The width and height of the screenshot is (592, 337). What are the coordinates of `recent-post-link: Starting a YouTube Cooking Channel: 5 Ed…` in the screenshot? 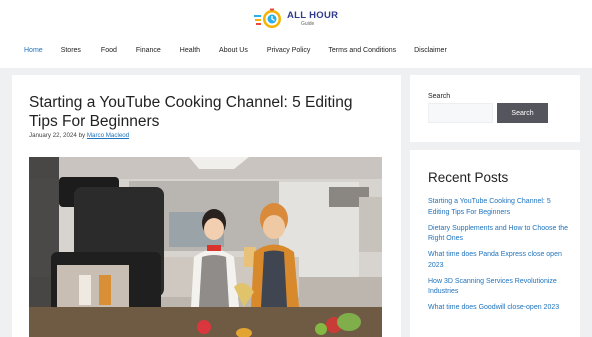 It's located at (500, 207).